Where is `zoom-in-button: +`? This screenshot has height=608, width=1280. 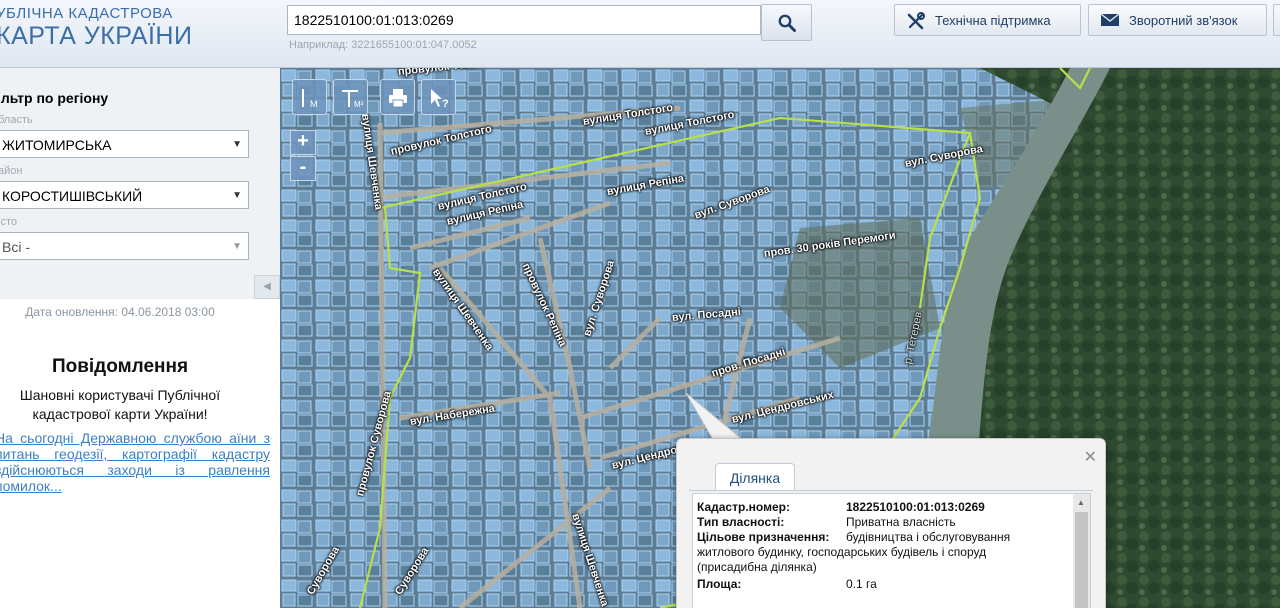 zoom-in-button: + is located at coordinates (303, 142).